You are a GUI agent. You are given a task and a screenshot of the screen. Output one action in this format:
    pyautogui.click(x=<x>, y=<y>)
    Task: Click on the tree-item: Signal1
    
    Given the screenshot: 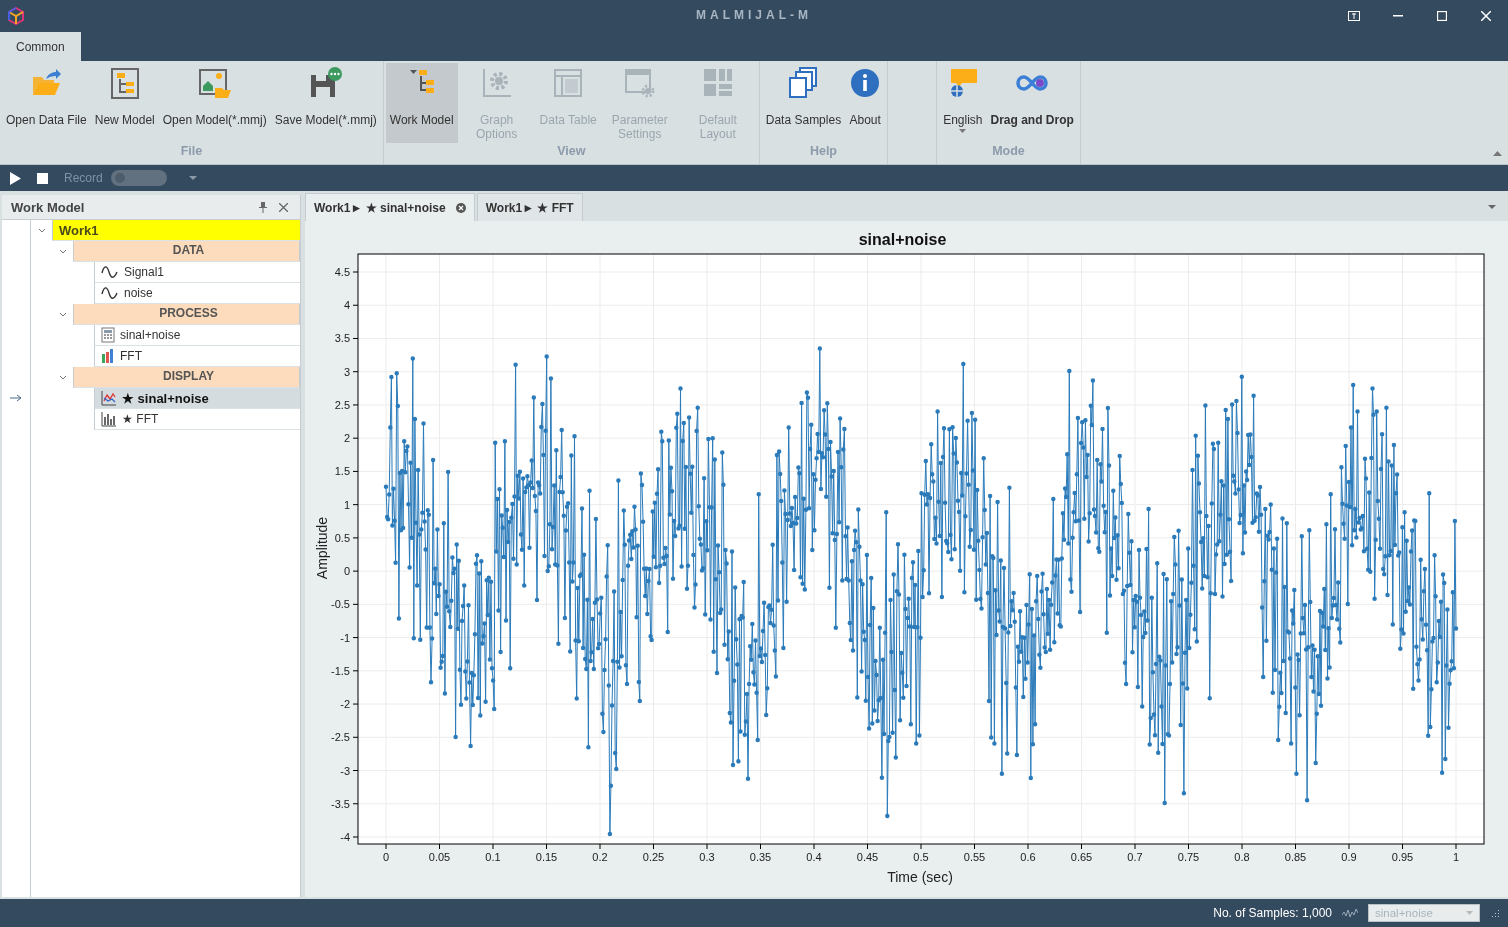 What is the action you would take?
    pyautogui.click(x=197, y=272)
    